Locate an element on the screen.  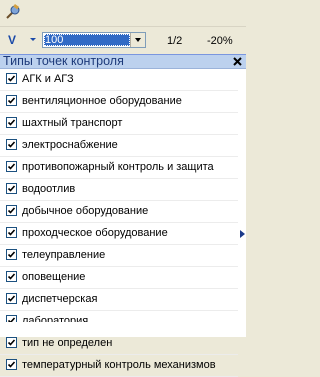
panel-header: Типы точек контроля is located at coordinates (123, 61).